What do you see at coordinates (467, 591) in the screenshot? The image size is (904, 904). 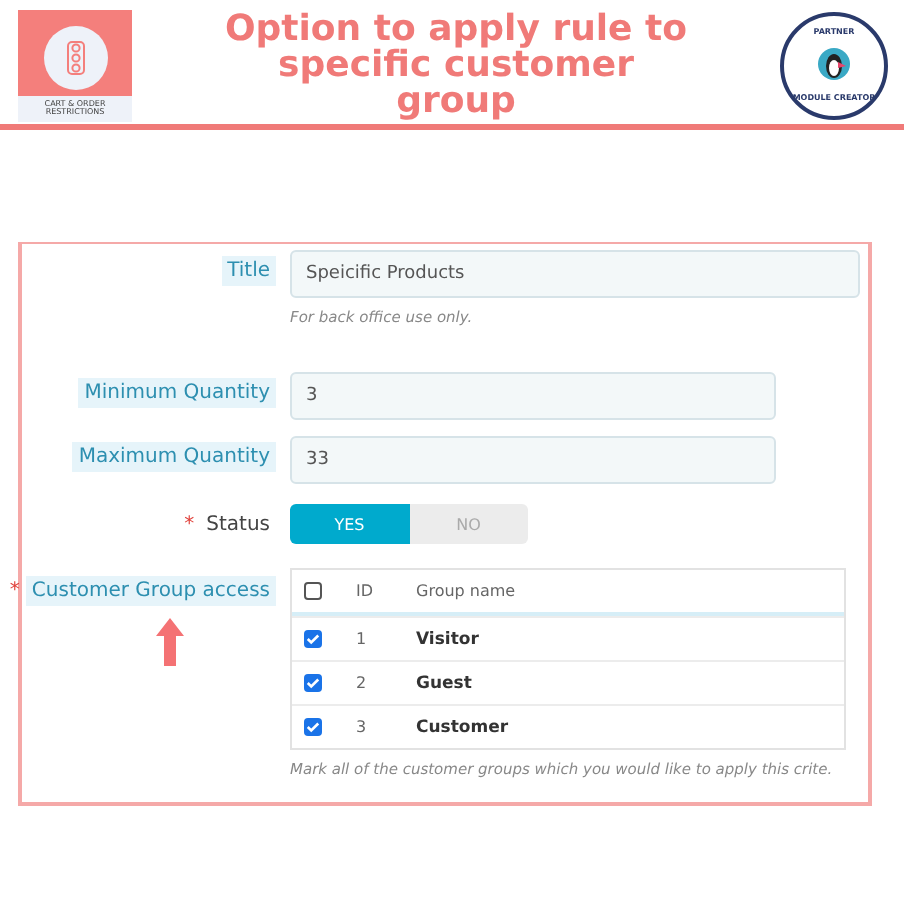 I see `column-header: Group name` at bounding box center [467, 591].